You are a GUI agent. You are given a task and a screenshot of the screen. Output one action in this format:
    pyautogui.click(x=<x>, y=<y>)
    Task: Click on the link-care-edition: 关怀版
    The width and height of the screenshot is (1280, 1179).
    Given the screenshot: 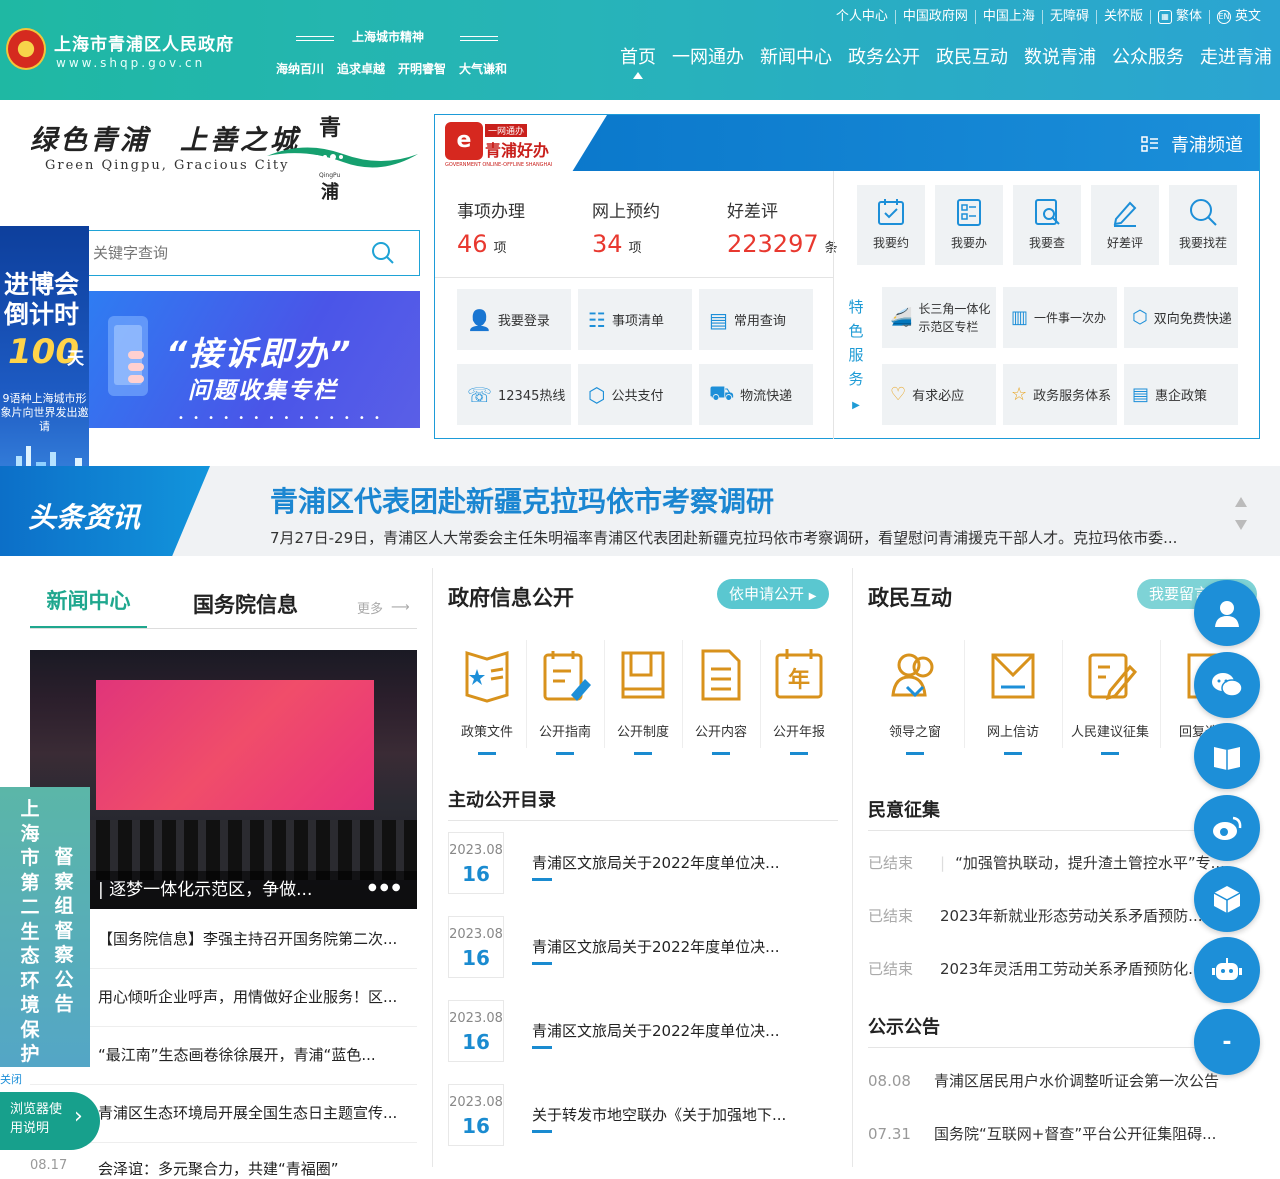 What is the action you would take?
    pyautogui.click(x=1122, y=17)
    